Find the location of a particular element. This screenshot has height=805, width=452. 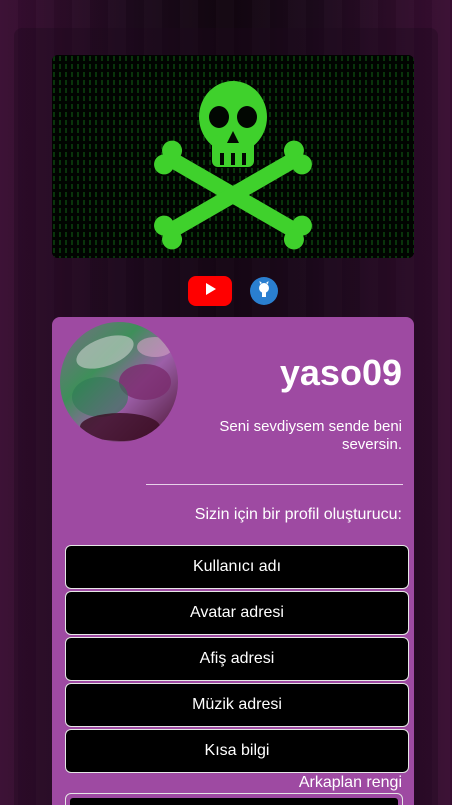

youtube-icon is located at coordinates (210, 291).